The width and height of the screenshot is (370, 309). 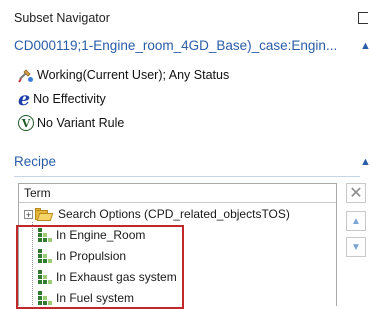 I want to click on remove-term-button: ✕, so click(x=356, y=193).